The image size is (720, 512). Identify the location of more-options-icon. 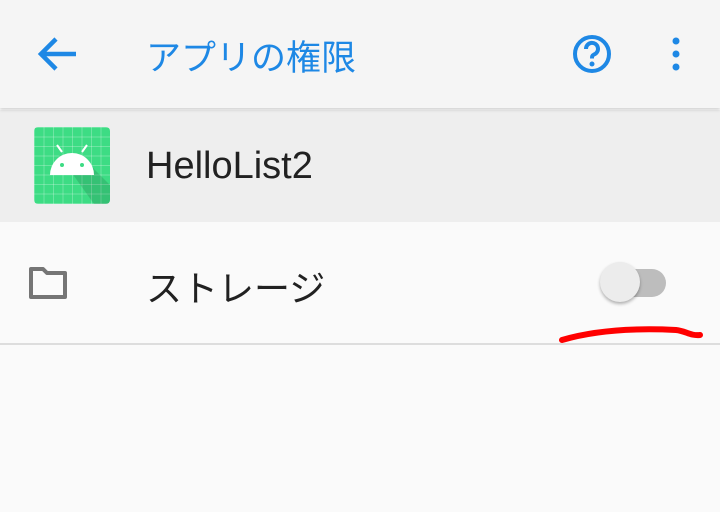
(676, 54).